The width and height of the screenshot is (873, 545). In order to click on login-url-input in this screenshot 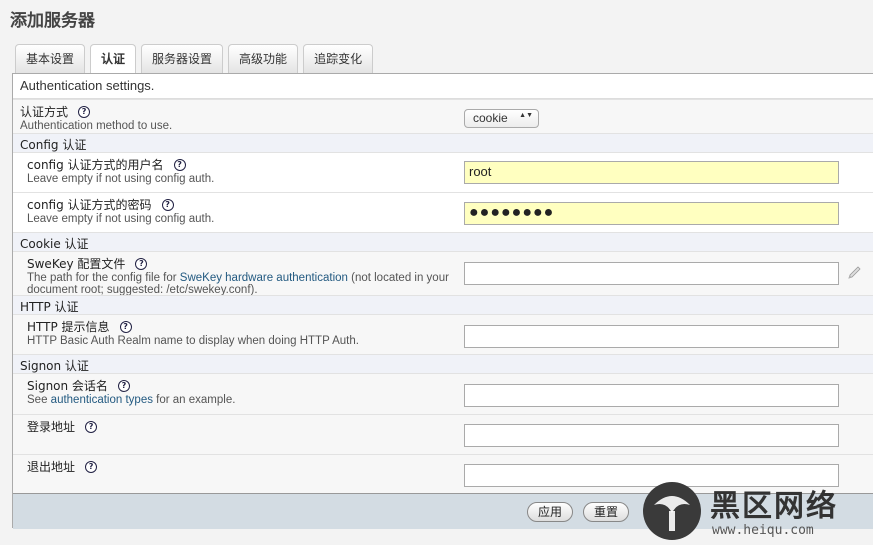, I will do `click(651, 435)`.